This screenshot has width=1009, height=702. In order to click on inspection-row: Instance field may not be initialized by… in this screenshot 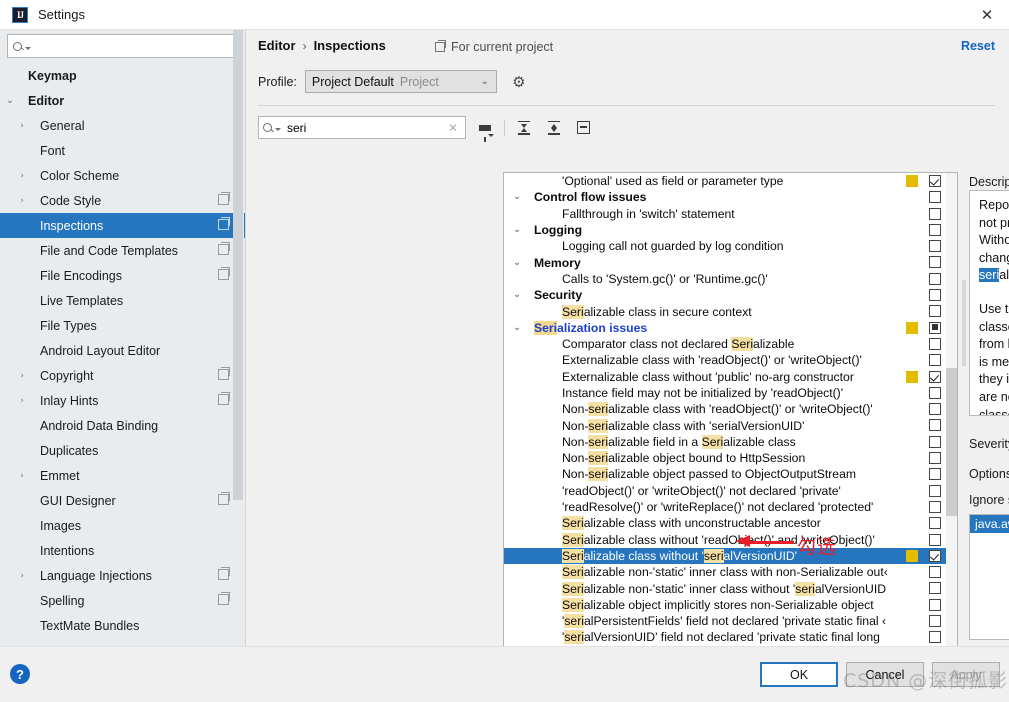, I will do `click(725, 393)`.